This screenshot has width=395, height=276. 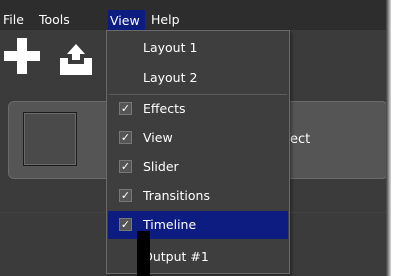 I want to click on menubar: File Tools View Help, so click(x=195, y=15).